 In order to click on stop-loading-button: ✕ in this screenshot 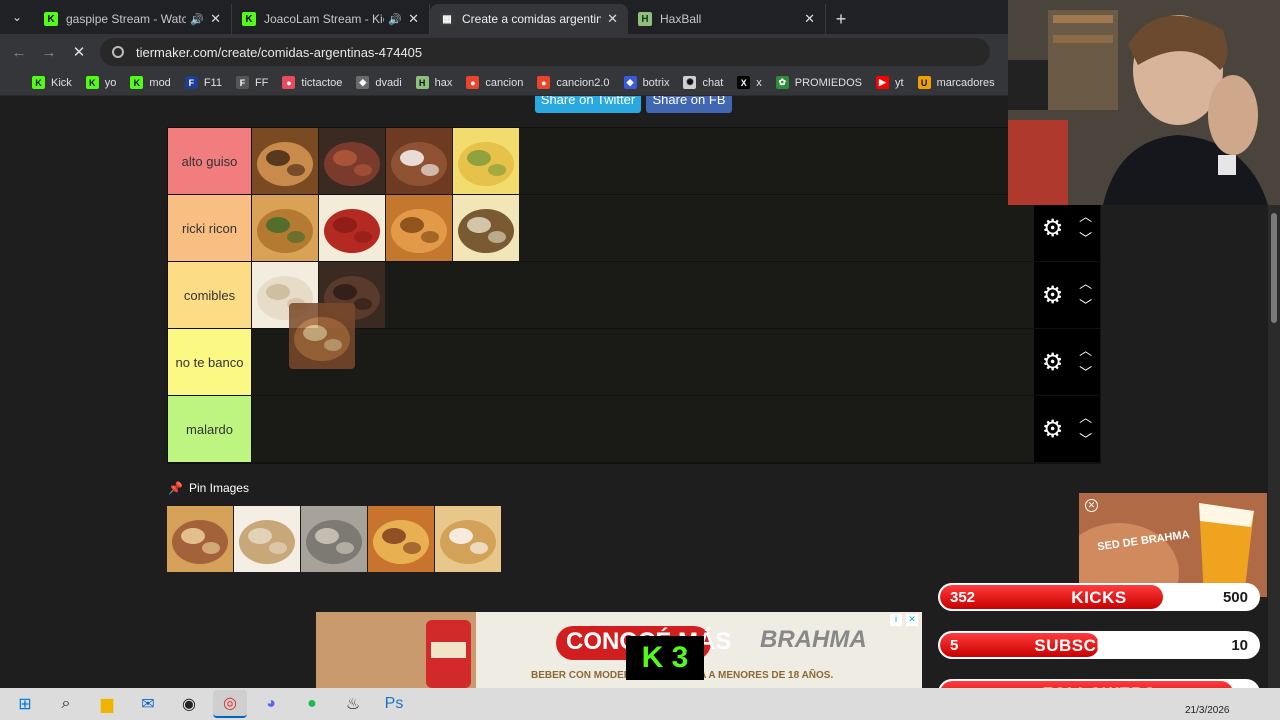, I will do `click(79, 52)`.